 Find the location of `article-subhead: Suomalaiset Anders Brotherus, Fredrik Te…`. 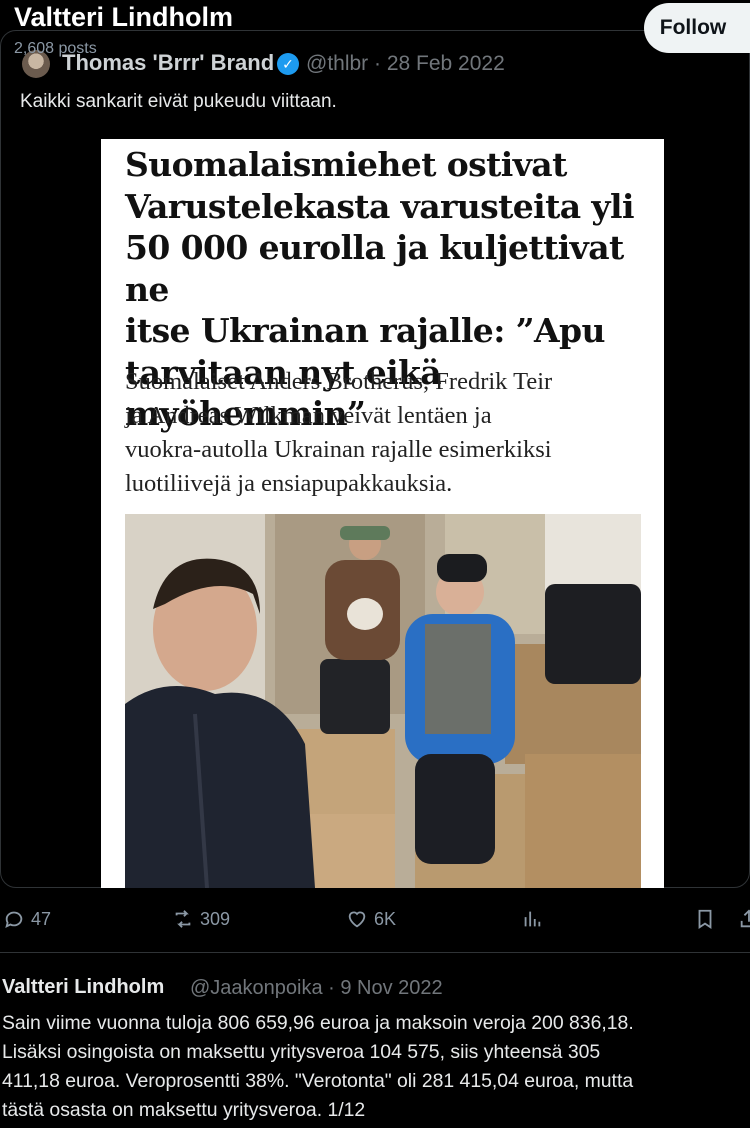

article-subhead: Suomalaiset Anders Brotherus, Fredrik Te… is located at coordinates (339, 432).